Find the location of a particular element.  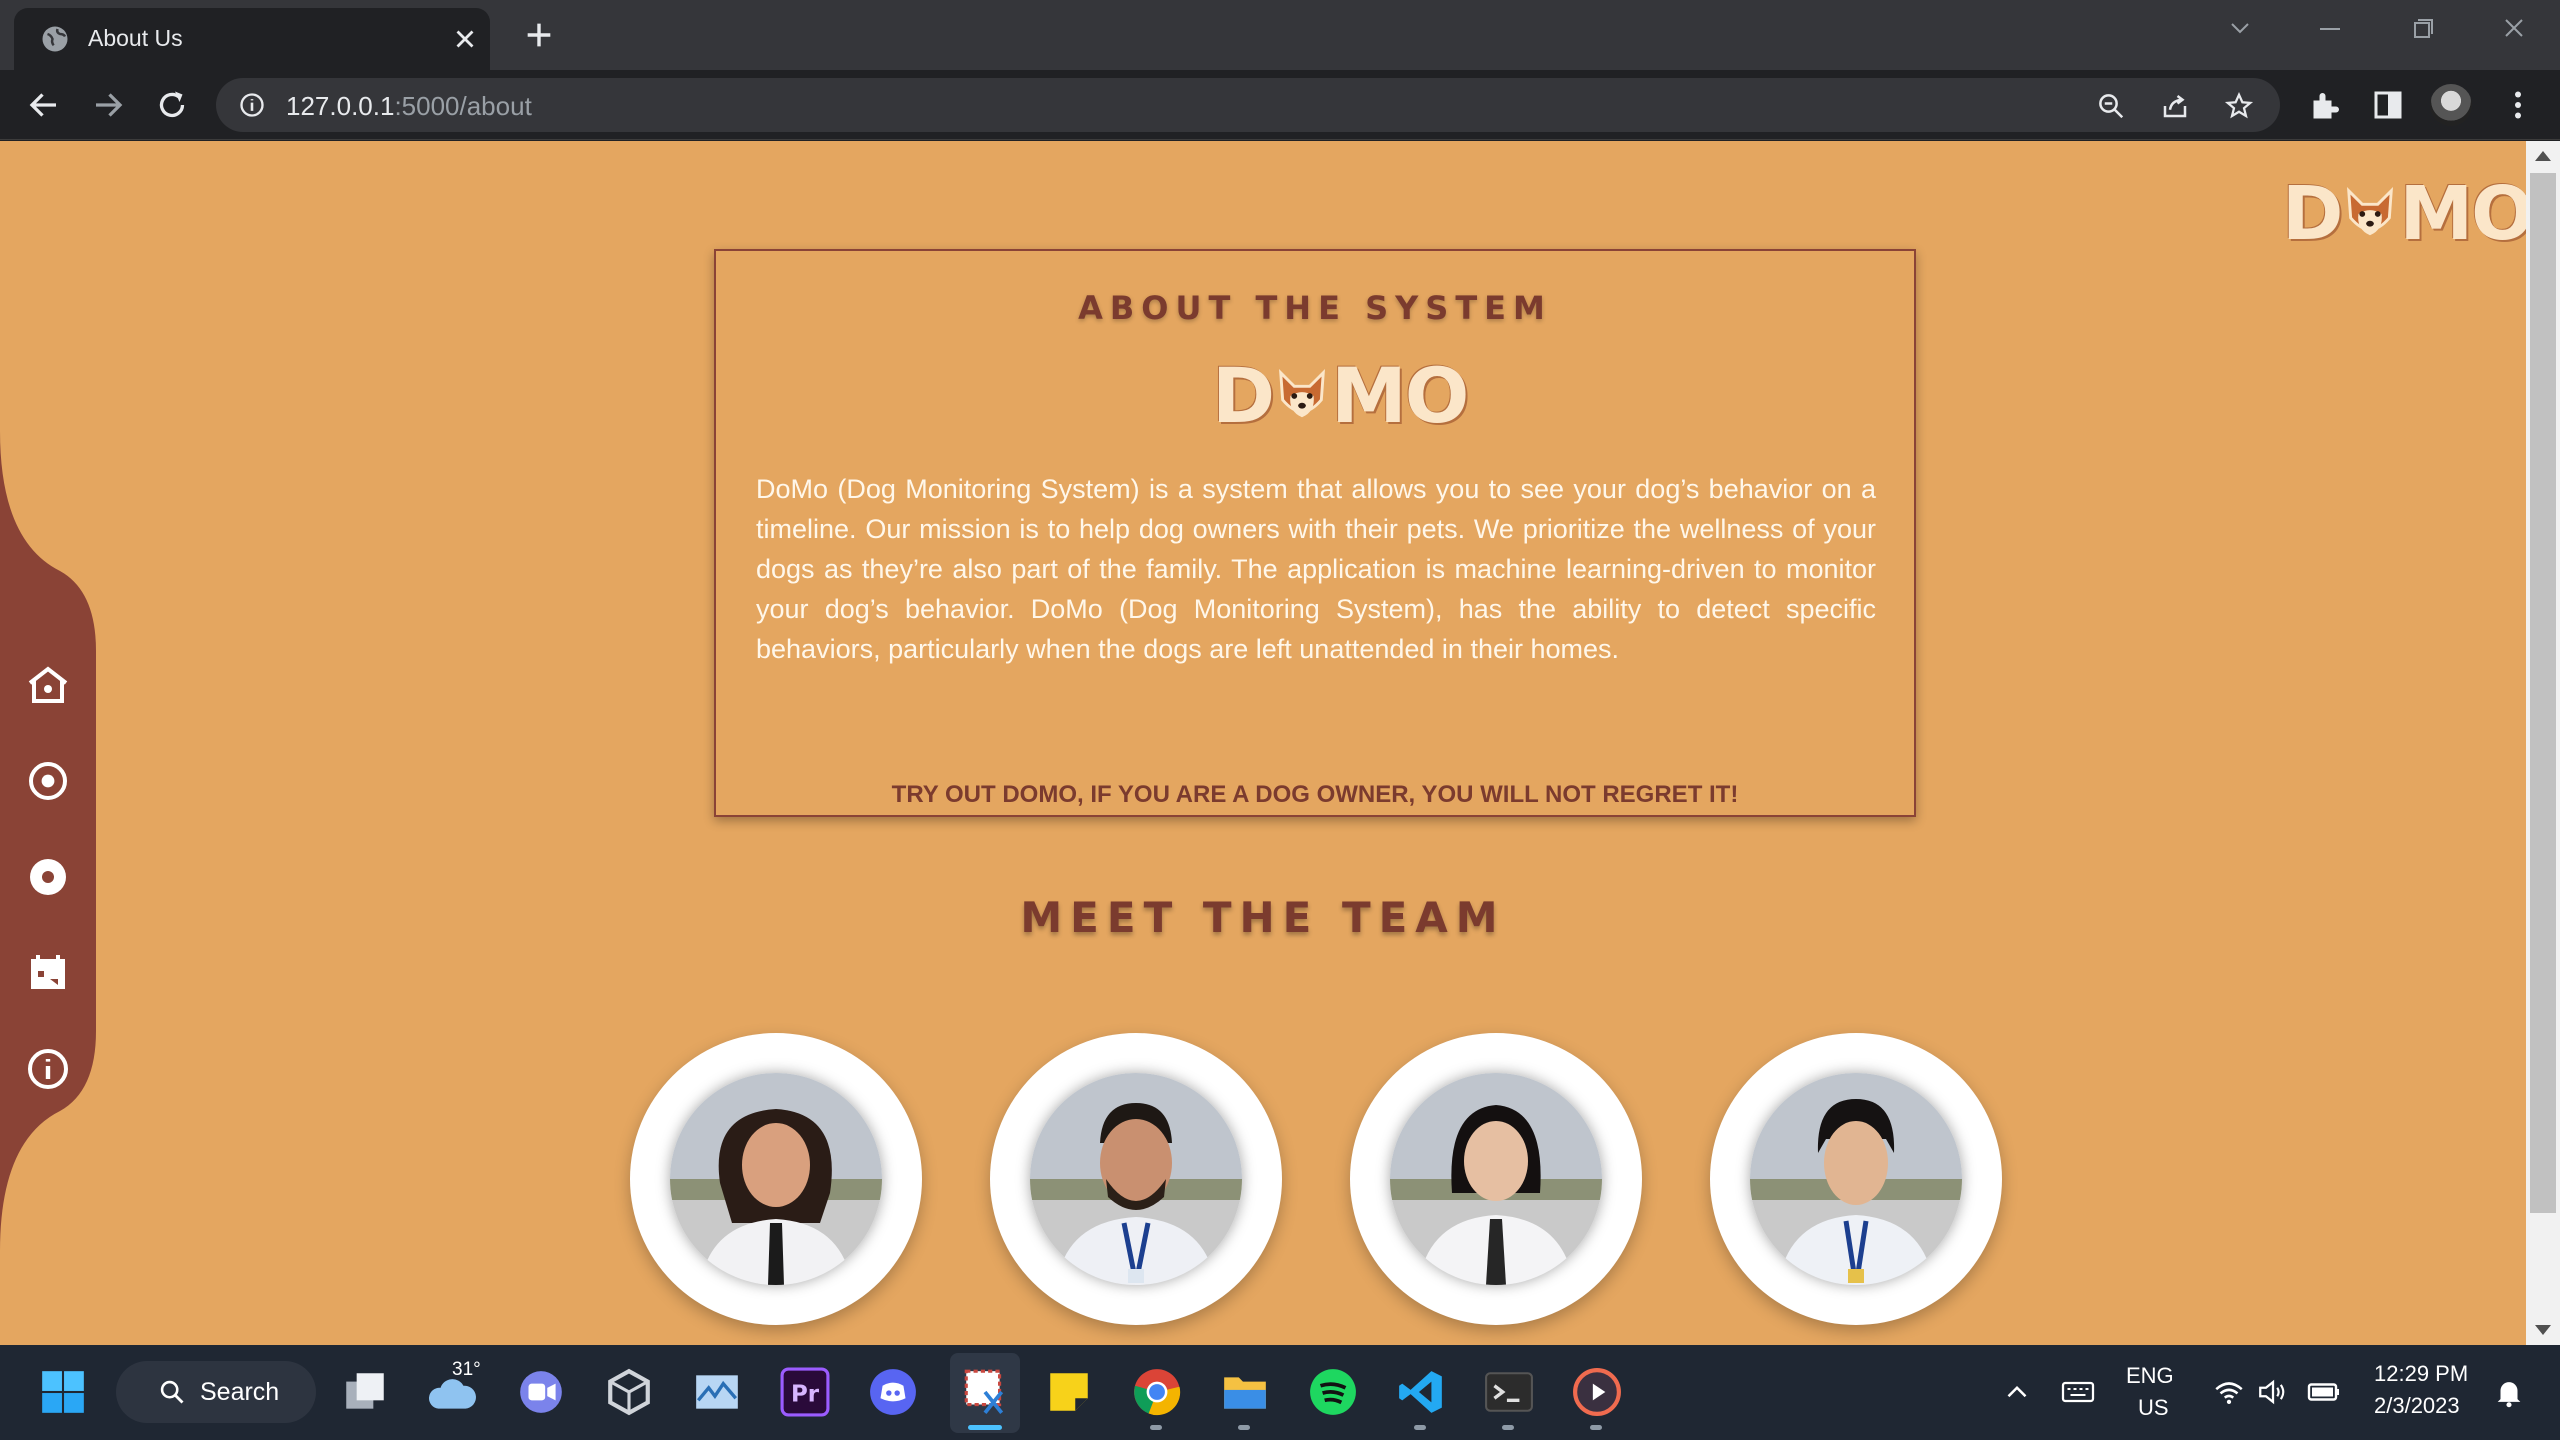

address-bar: 127.0.0.1:5000/about is located at coordinates (1248, 105).